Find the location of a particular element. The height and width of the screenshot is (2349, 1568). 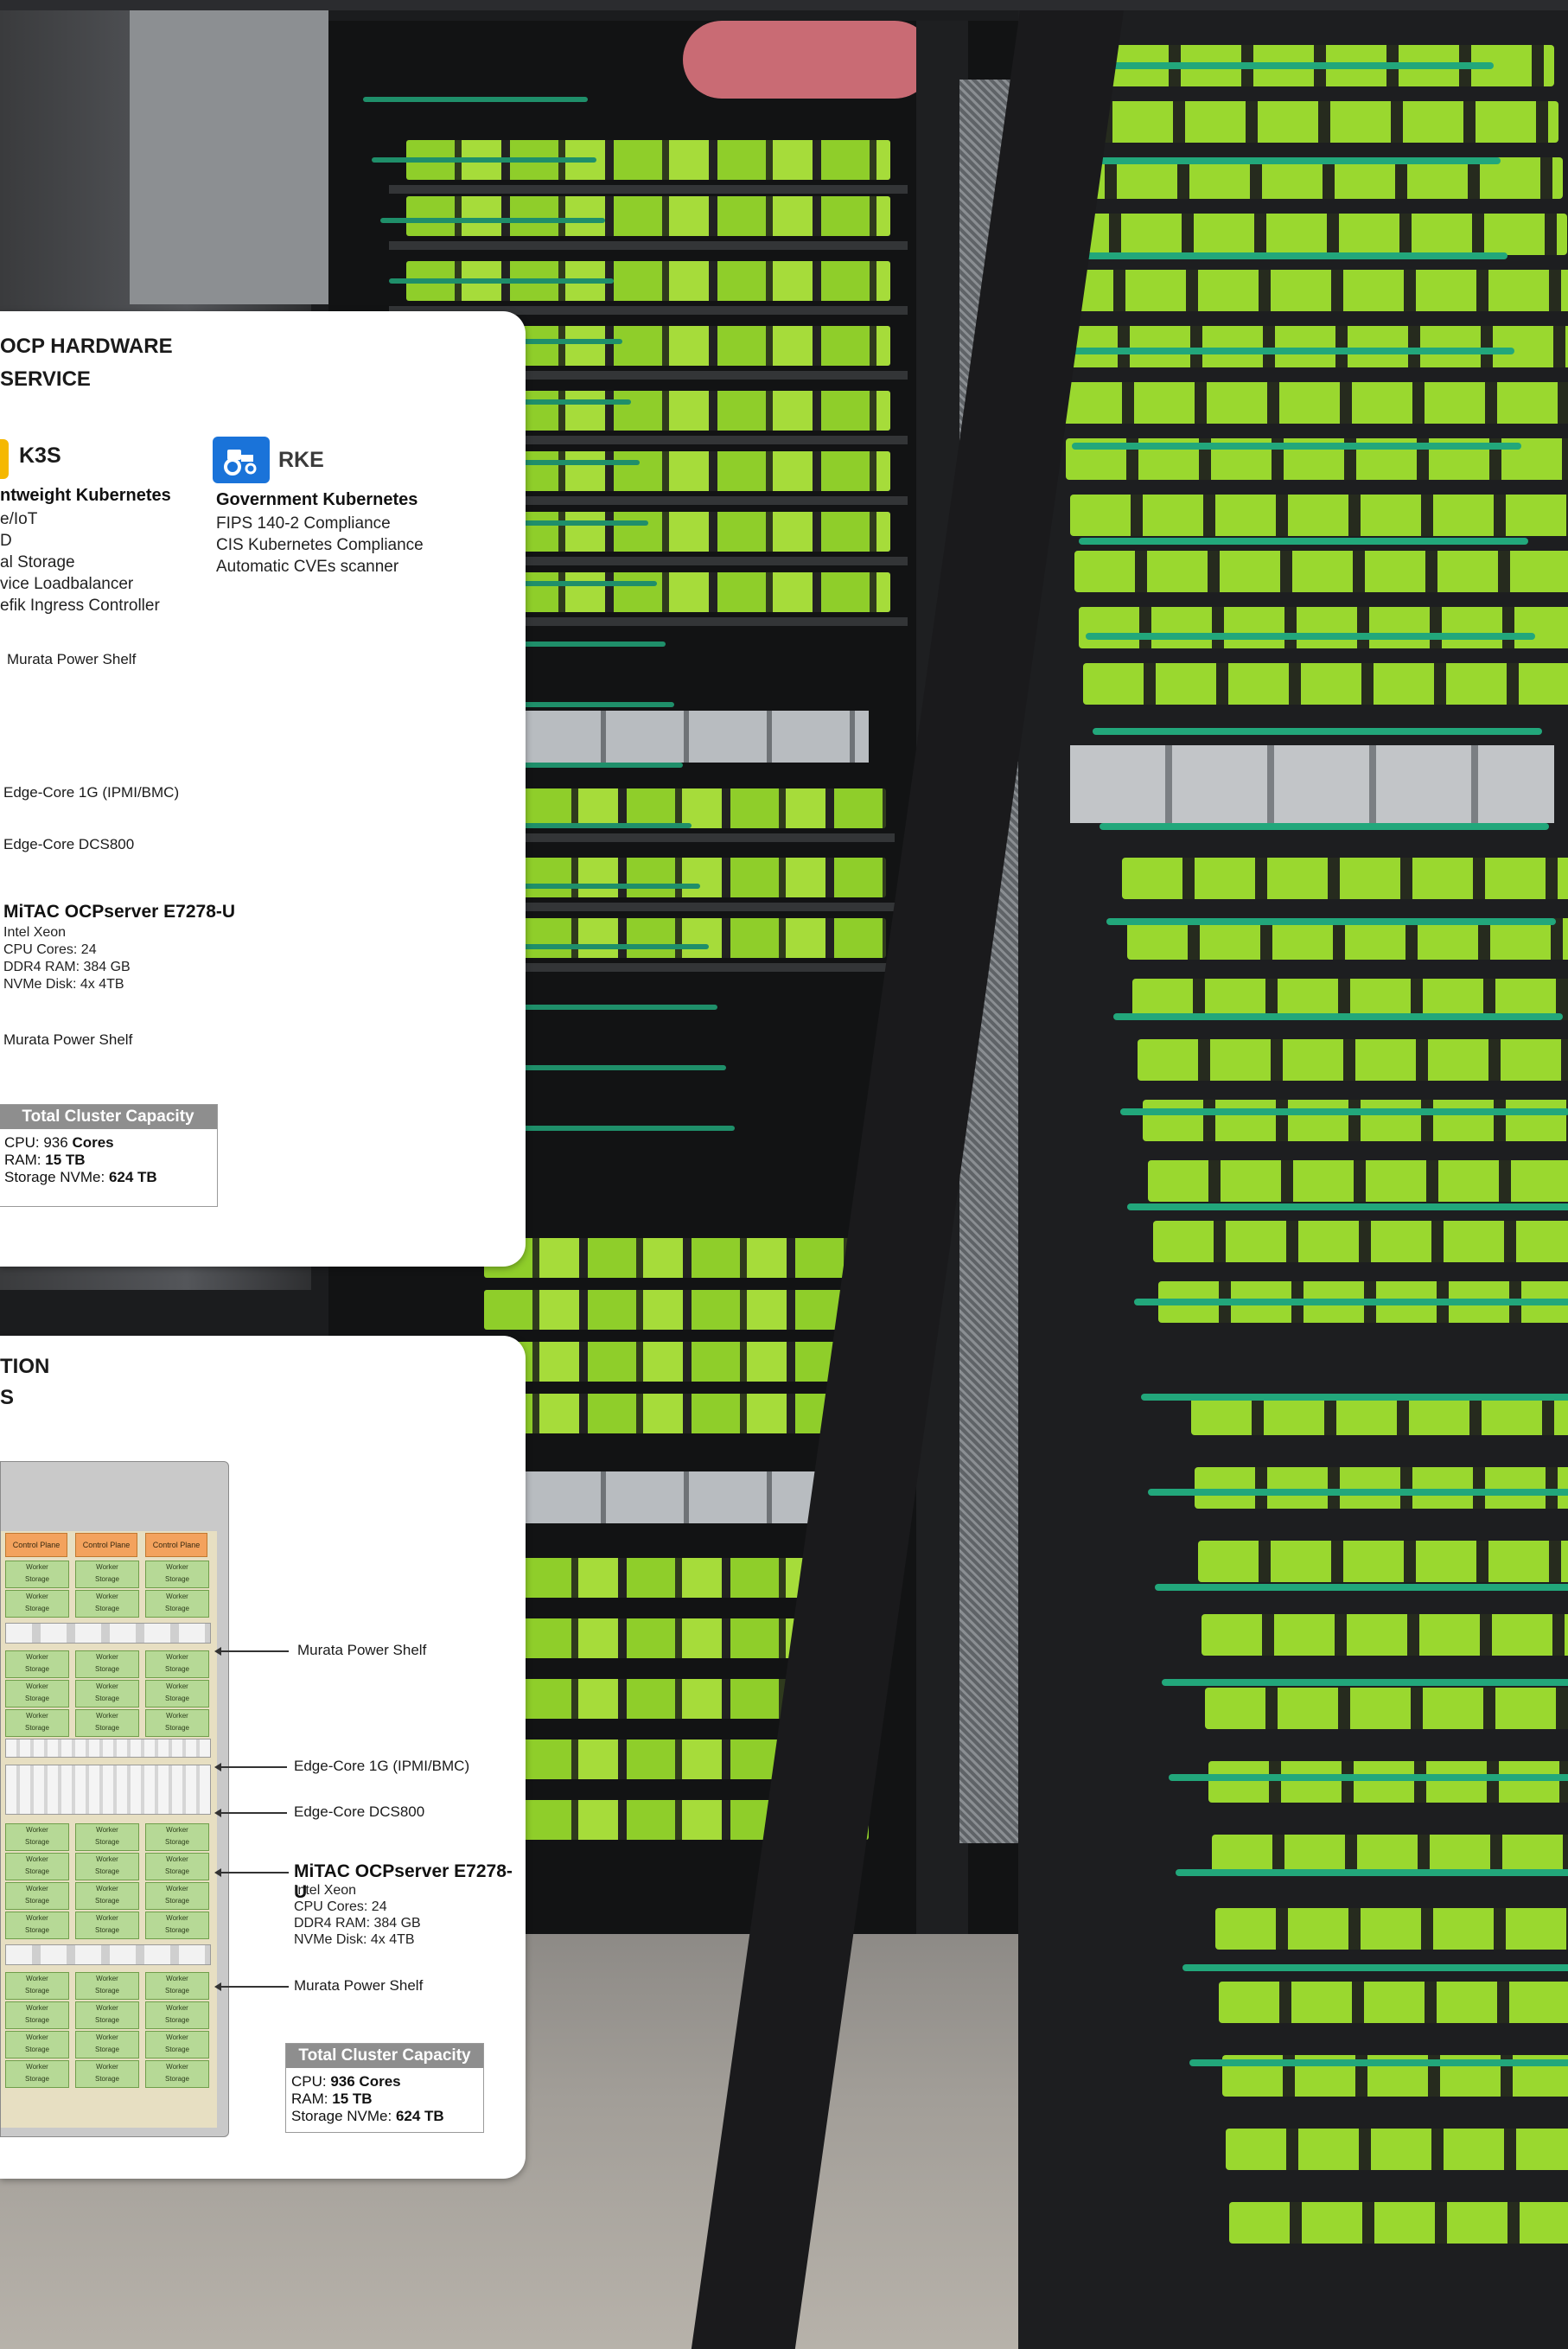

switch-dcs-label: Edge-Core DCS800 is located at coordinates (69, 844).